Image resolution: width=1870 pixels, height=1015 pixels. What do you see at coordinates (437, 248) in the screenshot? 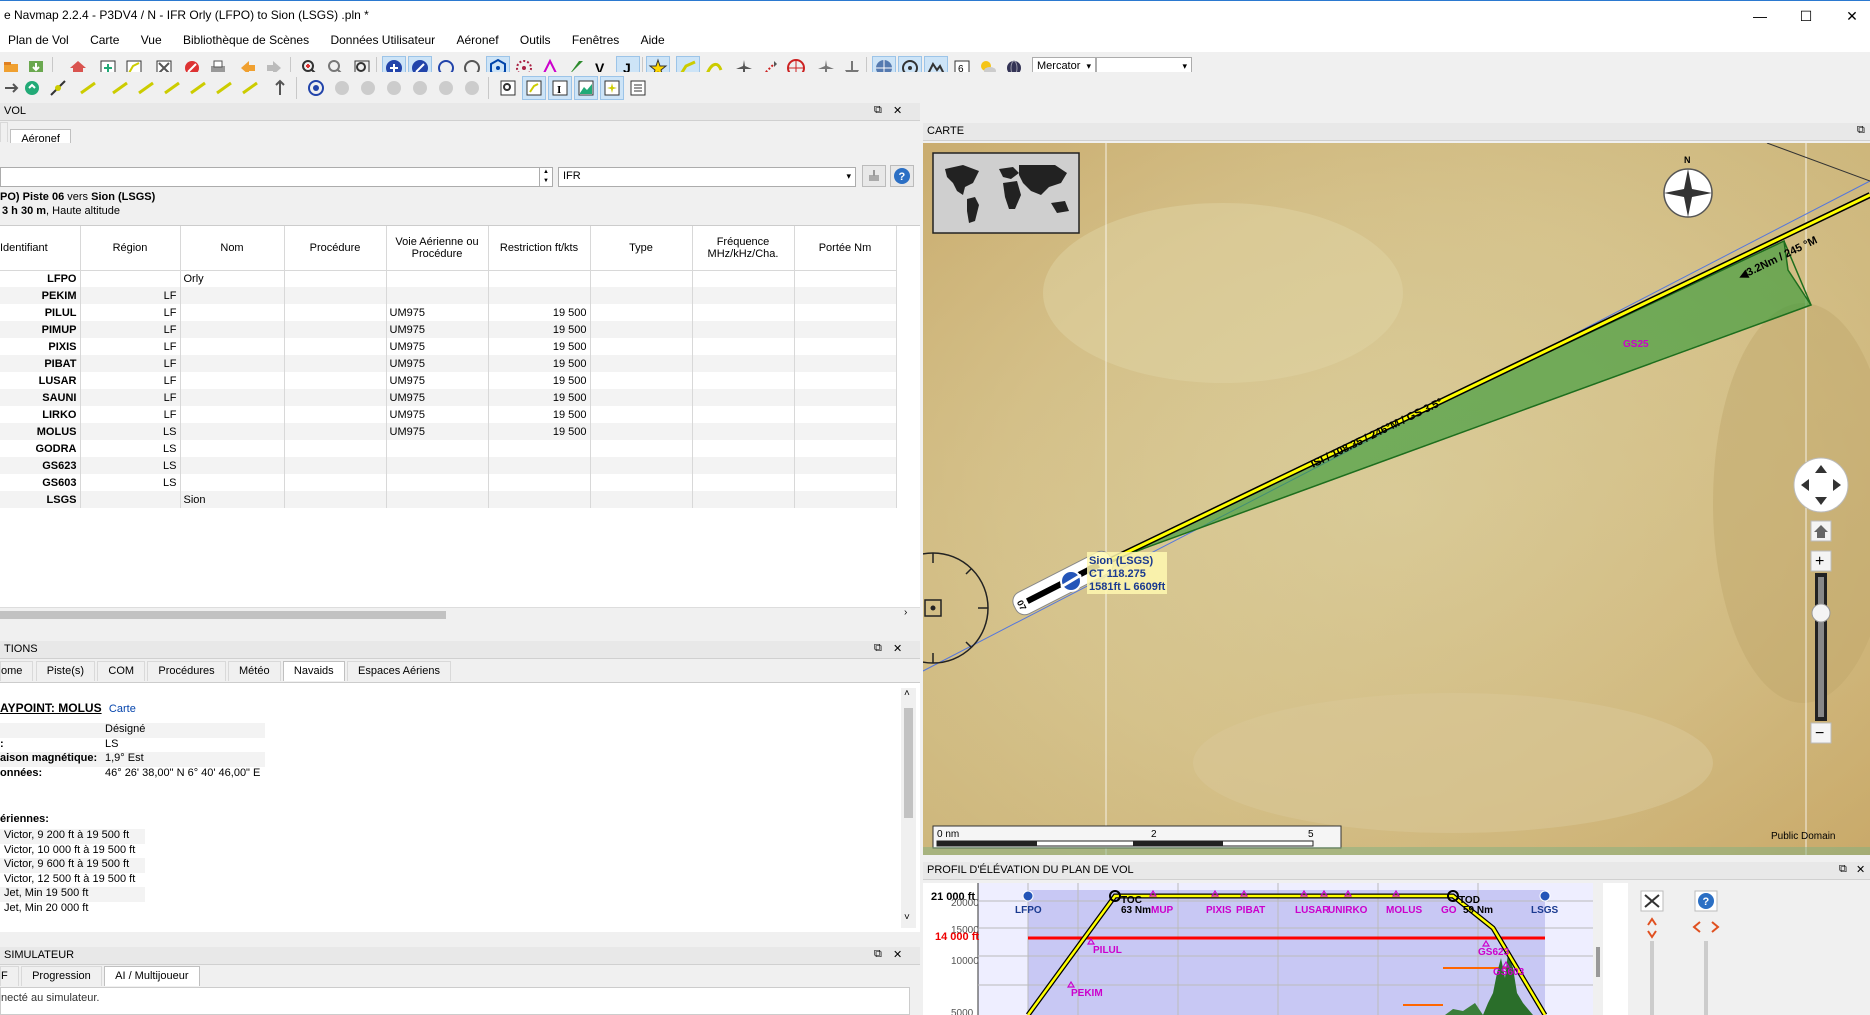
I see `col-airway: Voie Aérienne ou Procédure` at bounding box center [437, 248].